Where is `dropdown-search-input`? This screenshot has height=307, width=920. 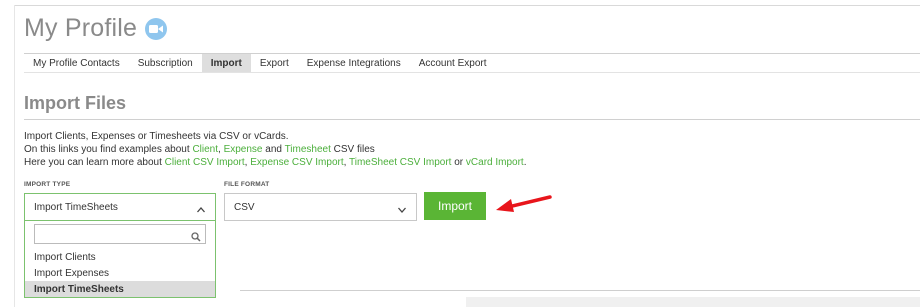 dropdown-search-input is located at coordinates (120, 234).